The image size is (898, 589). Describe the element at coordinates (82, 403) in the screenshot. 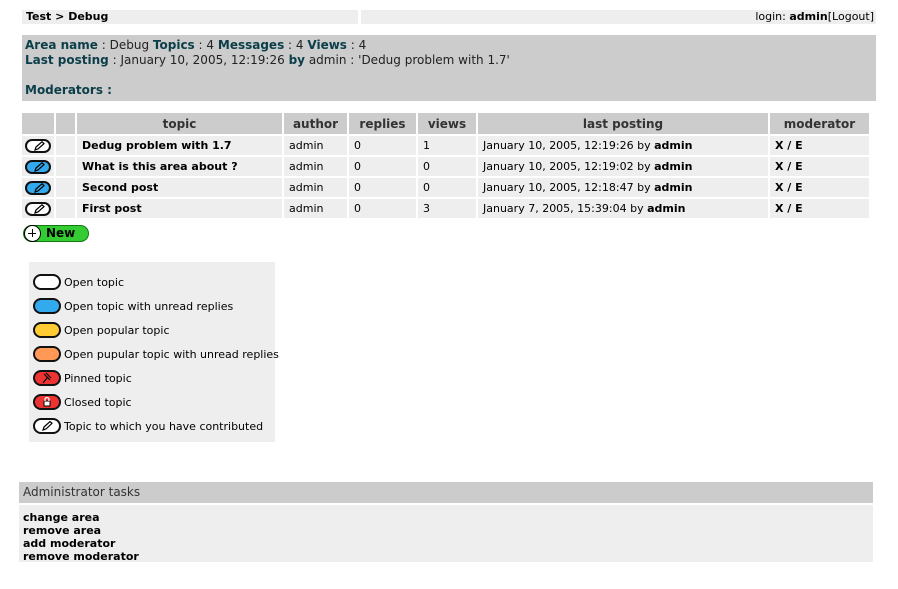

I see `legend-item: Closed topic` at that location.